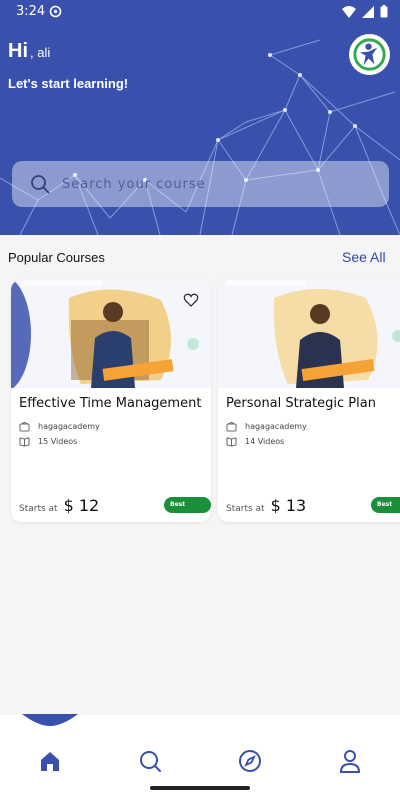  I want to click on section-title: Popular Courses, so click(56, 257).